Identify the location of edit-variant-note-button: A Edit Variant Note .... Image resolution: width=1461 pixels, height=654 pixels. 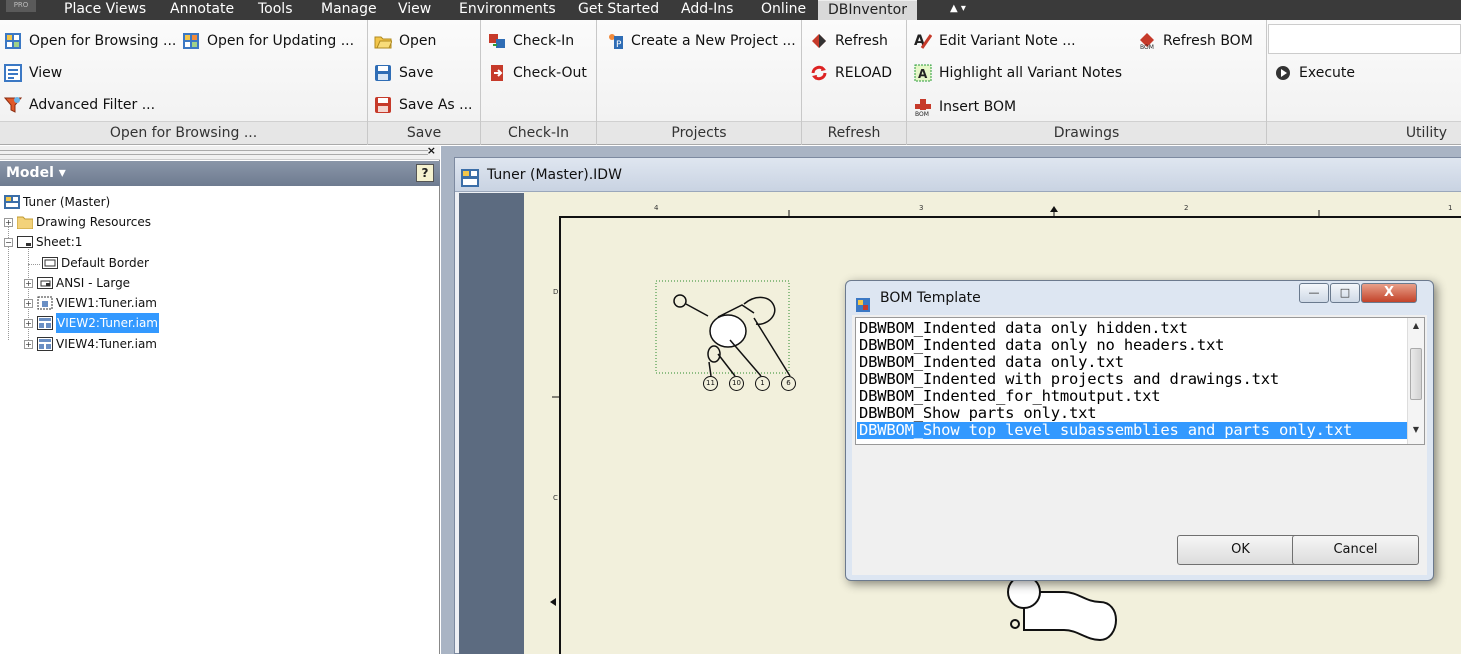
(995, 41).